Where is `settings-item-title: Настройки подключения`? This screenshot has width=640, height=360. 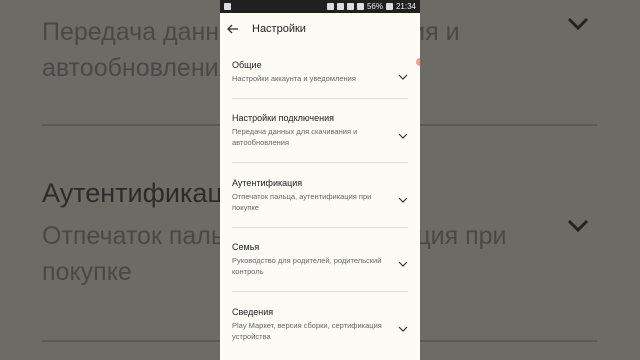 settings-item-title: Настройки подключения is located at coordinates (283, 118).